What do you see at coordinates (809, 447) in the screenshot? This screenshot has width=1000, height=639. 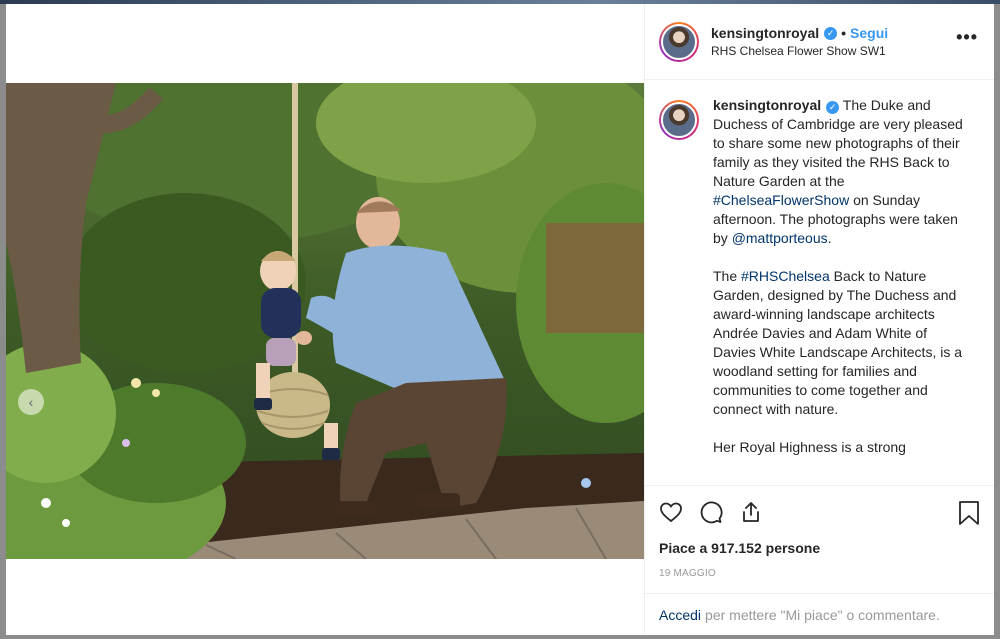 I see `caption-paragraph-3: Her Royal Highness is a strong` at bounding box center [809, 447].